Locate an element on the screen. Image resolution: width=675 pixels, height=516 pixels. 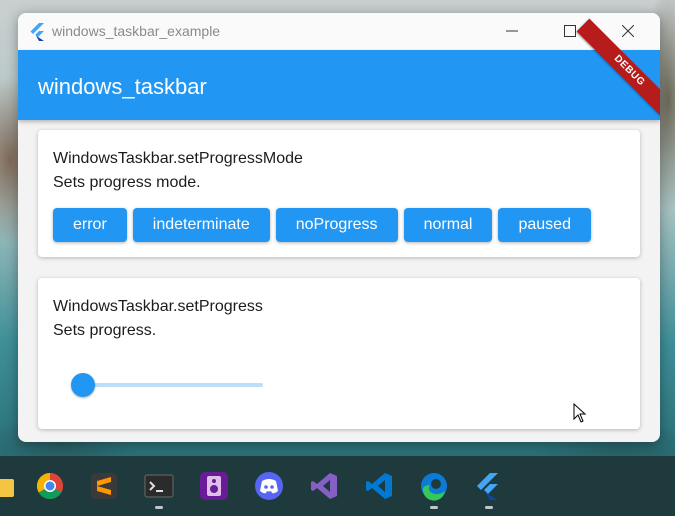
vscode-icon is located at coordinates (379, 486).